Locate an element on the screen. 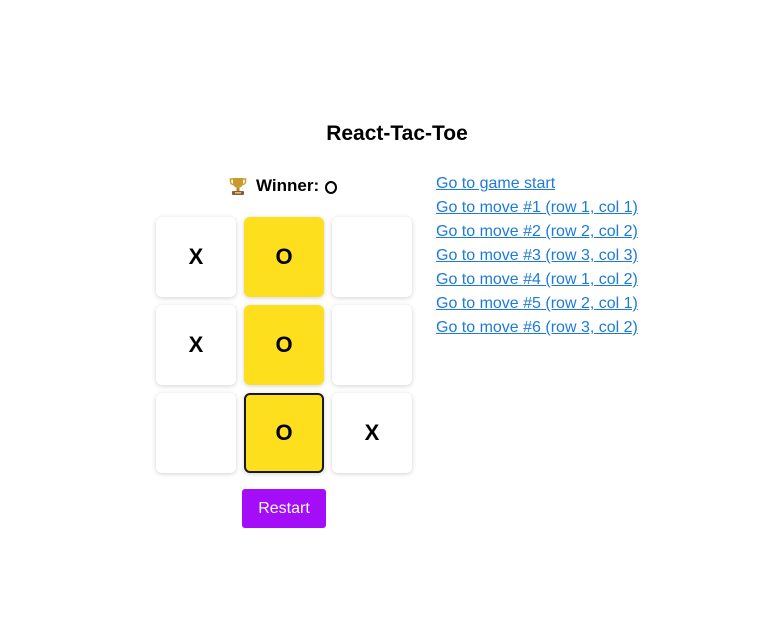  board-cell-r1-c1: X is located at coordinates (196, 257).